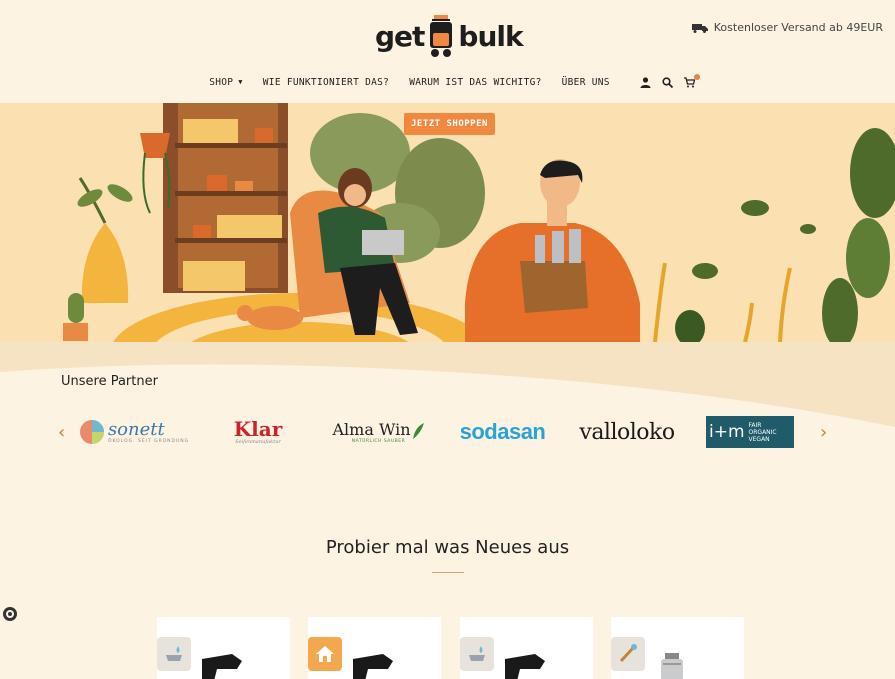  I want to click on nav-about-label: ÜBER UNS, so click(585, 82).